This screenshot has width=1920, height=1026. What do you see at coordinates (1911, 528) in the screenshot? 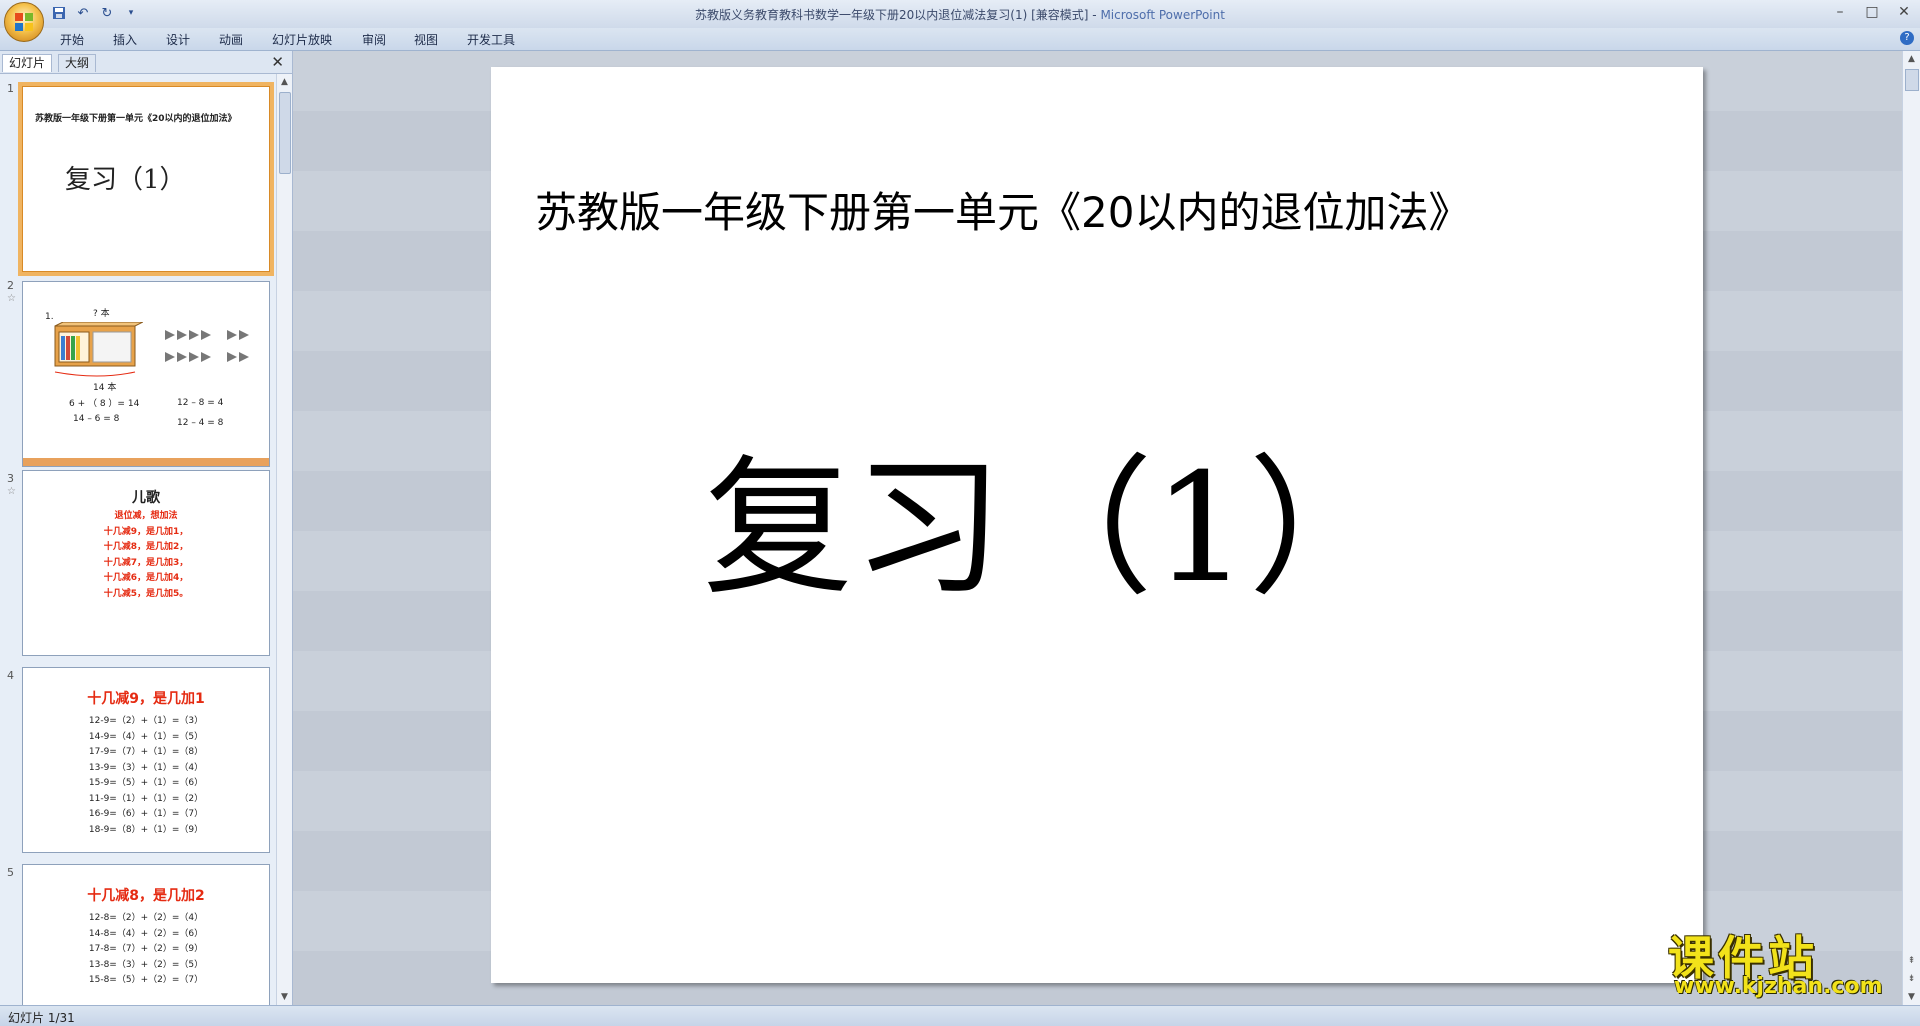
I see `editor-scrollbar: ▲ ⇞ ⇟ ▼` at bounding box center [1911, 528].